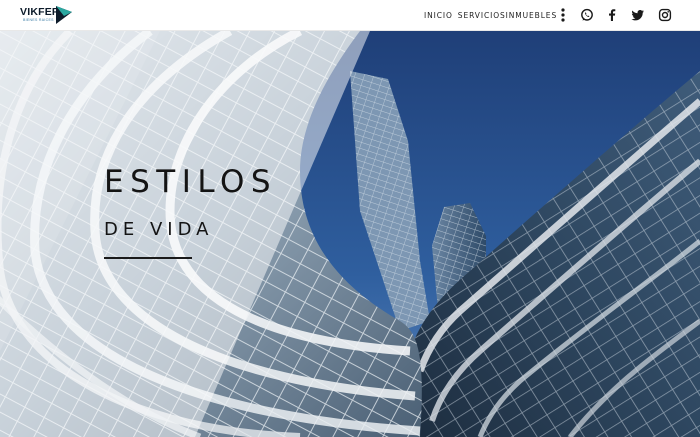 The width and height of the screenshot is (700, 437). I want to click on nav-inicio: INICIO, so click(438, 15).